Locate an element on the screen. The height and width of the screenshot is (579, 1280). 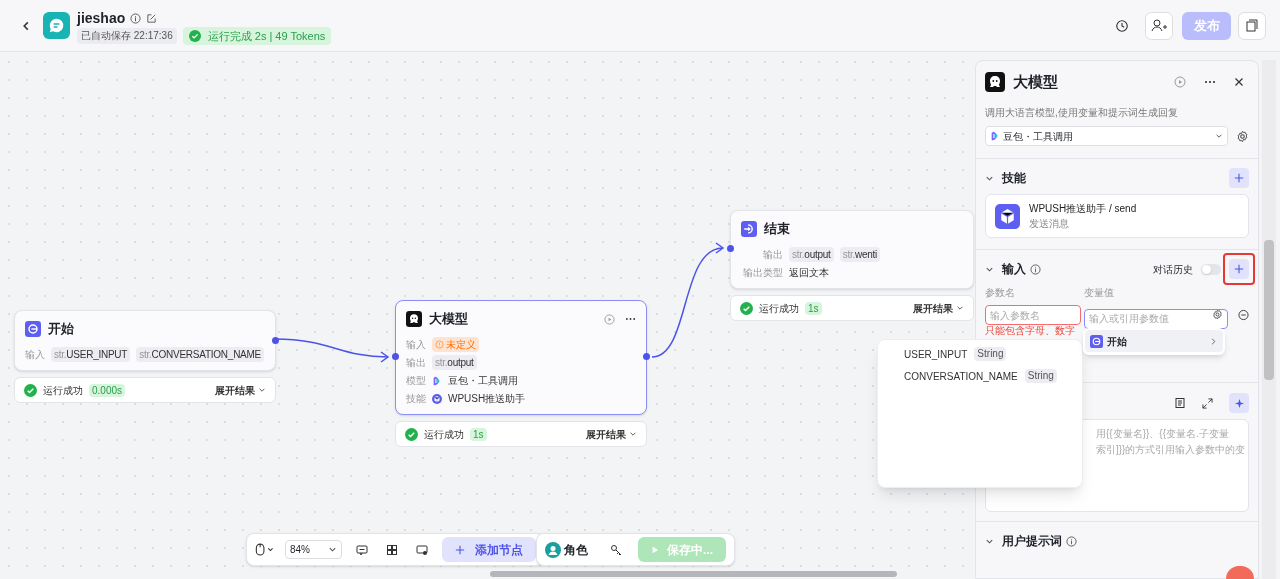
column-label: 参数名 is located at coordinates (1000, 293).